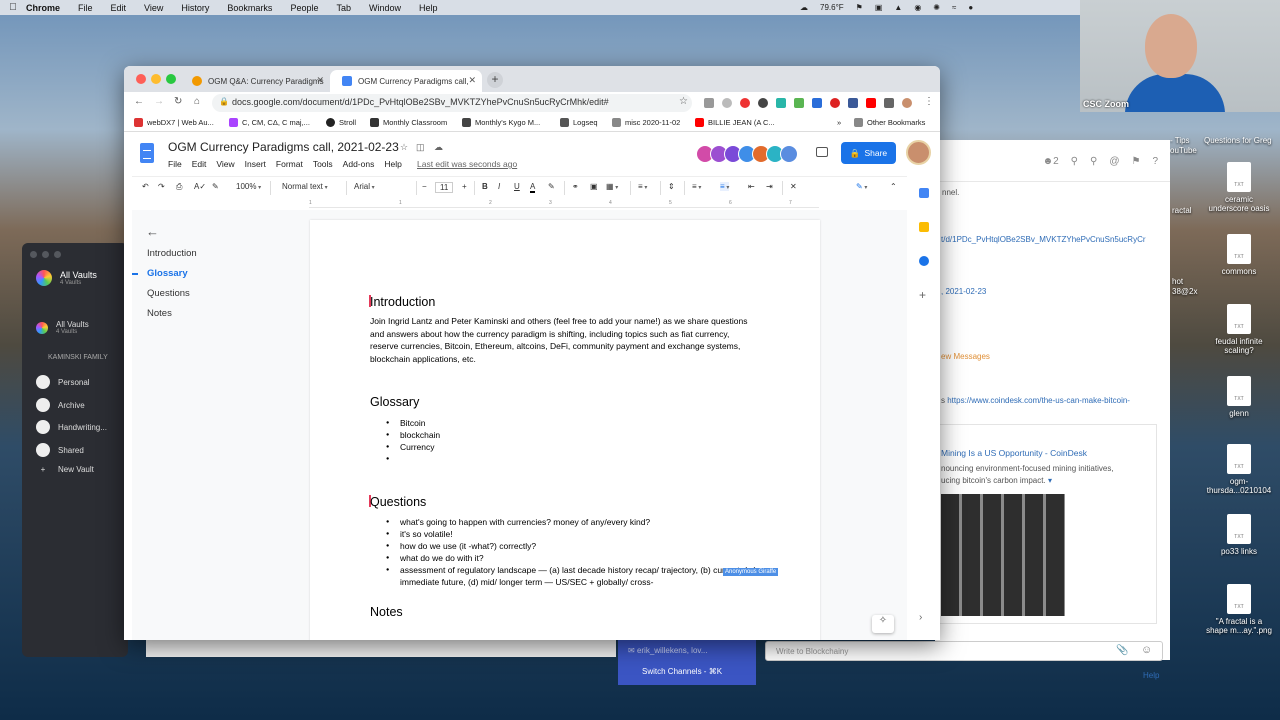 Image resolution: width=1280 pixels, height=720 pixels. What do you see at coordinates (929, 101) in the screenshot?
I see `more-menu-icon: ⋮` at bounding box center [929, 101].